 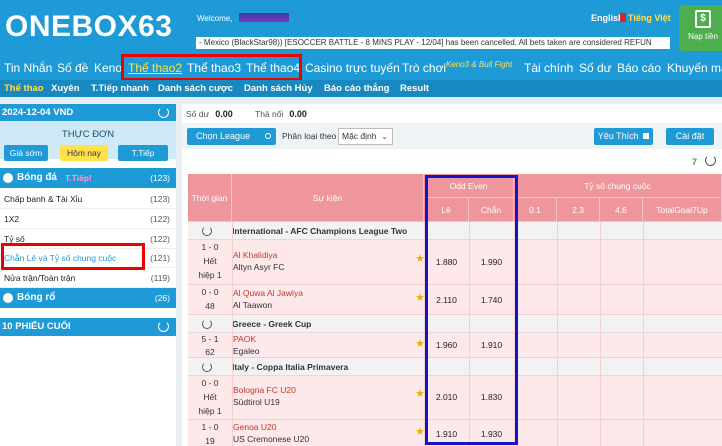 What do you see at coordinates (210, 306) in the screenshot?
I see `match-status: 48` at bounding box center [210, 306].